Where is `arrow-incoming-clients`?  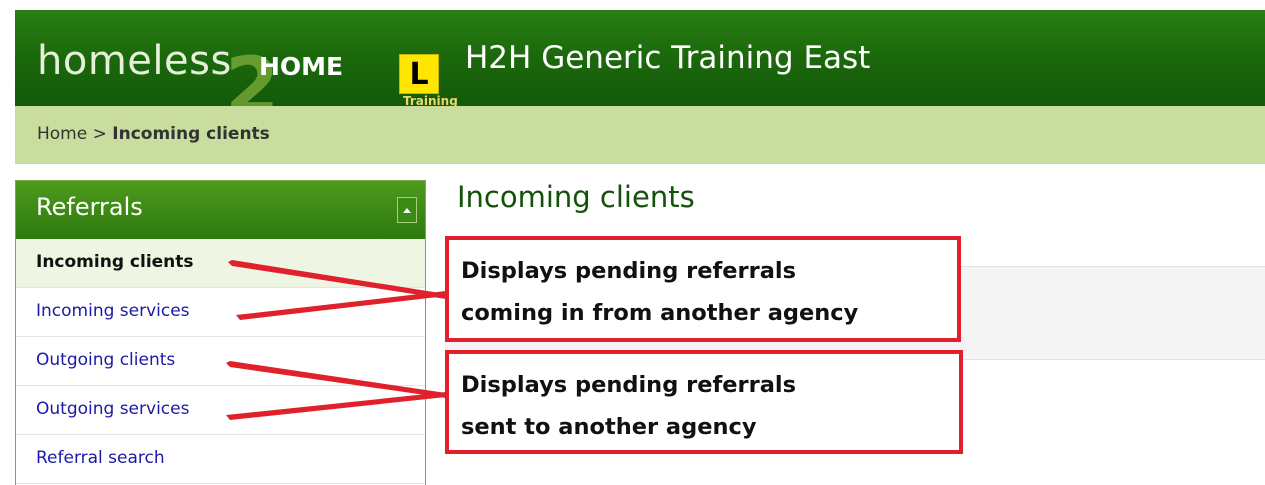 arrow-incoming-clients is located at coordinates (337, 279).